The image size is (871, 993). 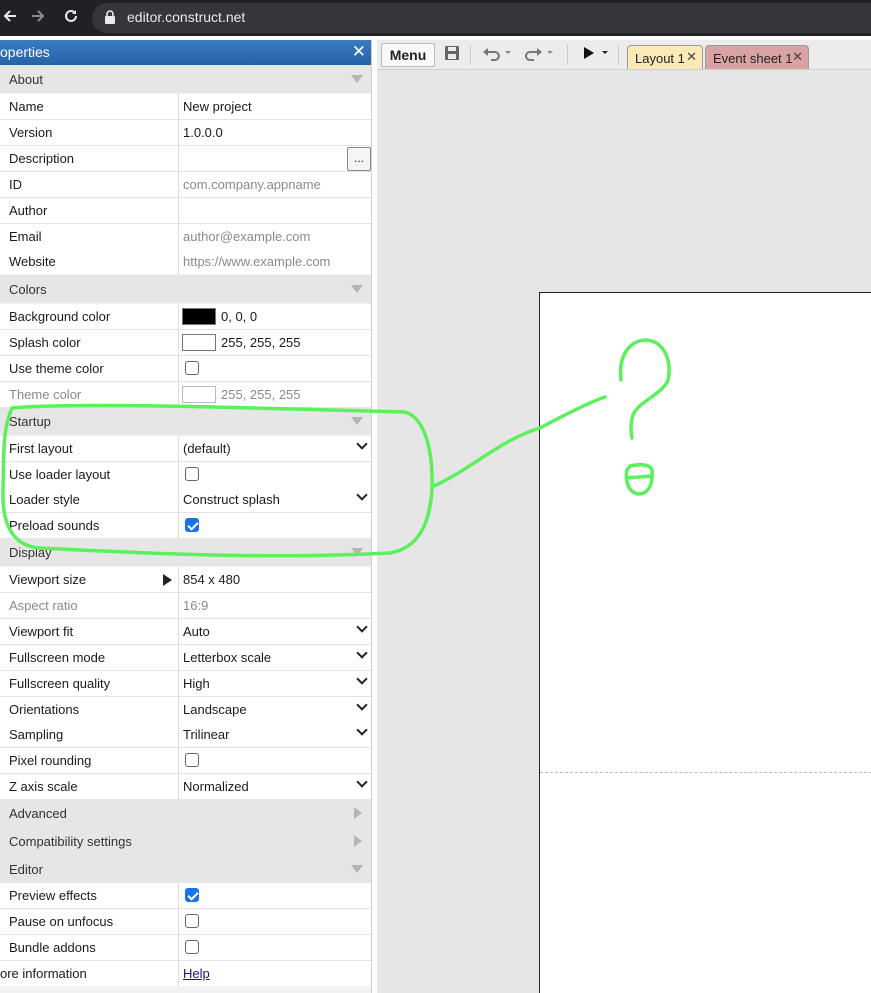 What do you see at coordinates (274, 709) in the screenshot?
I see `orientations-select: Landscape` at bounding box center [274, 709].